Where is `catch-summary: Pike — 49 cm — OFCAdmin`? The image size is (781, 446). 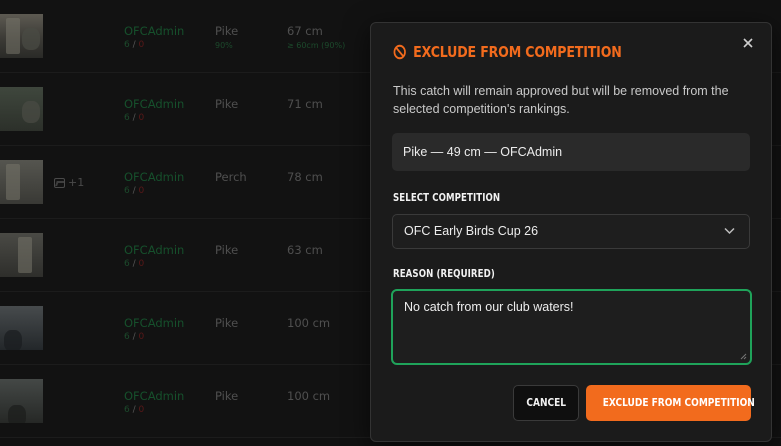 catch-summary: Pike — 49 cm — OFCAdmin is located at coordinates (571, 152).